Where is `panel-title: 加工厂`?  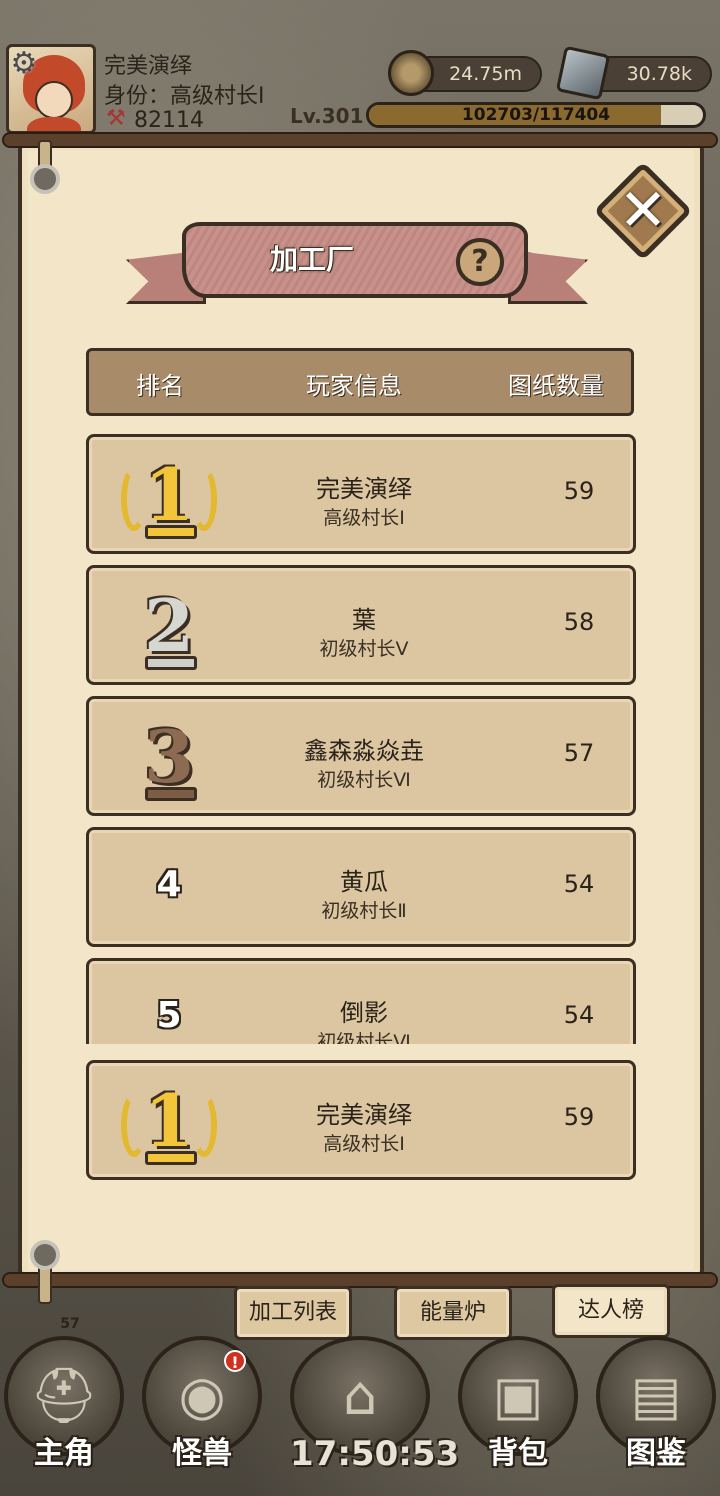
panel-title: 加工厂 is located at coordinates (312, 259).